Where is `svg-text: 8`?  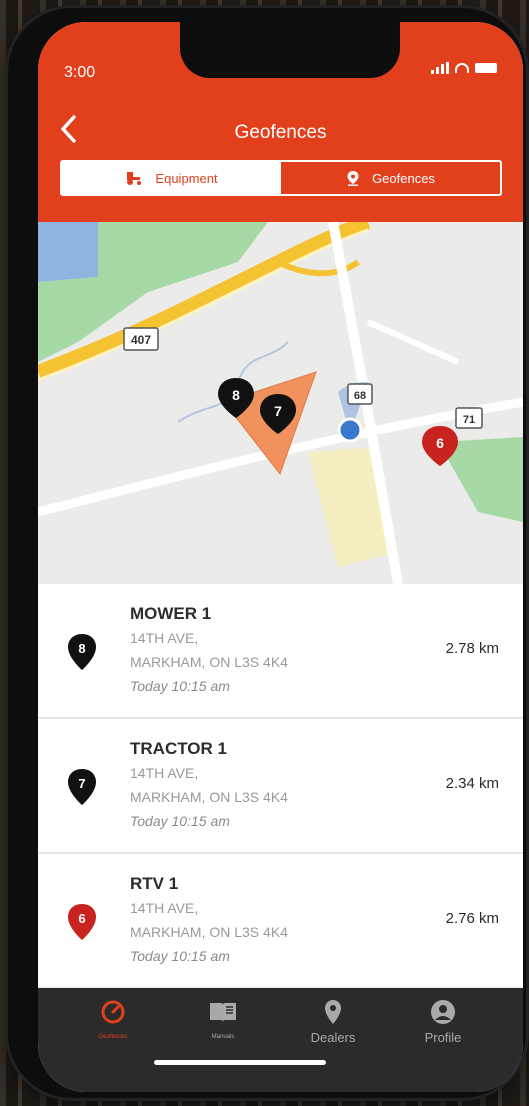
svg-text: 8 is located at coordinates (81, 648).